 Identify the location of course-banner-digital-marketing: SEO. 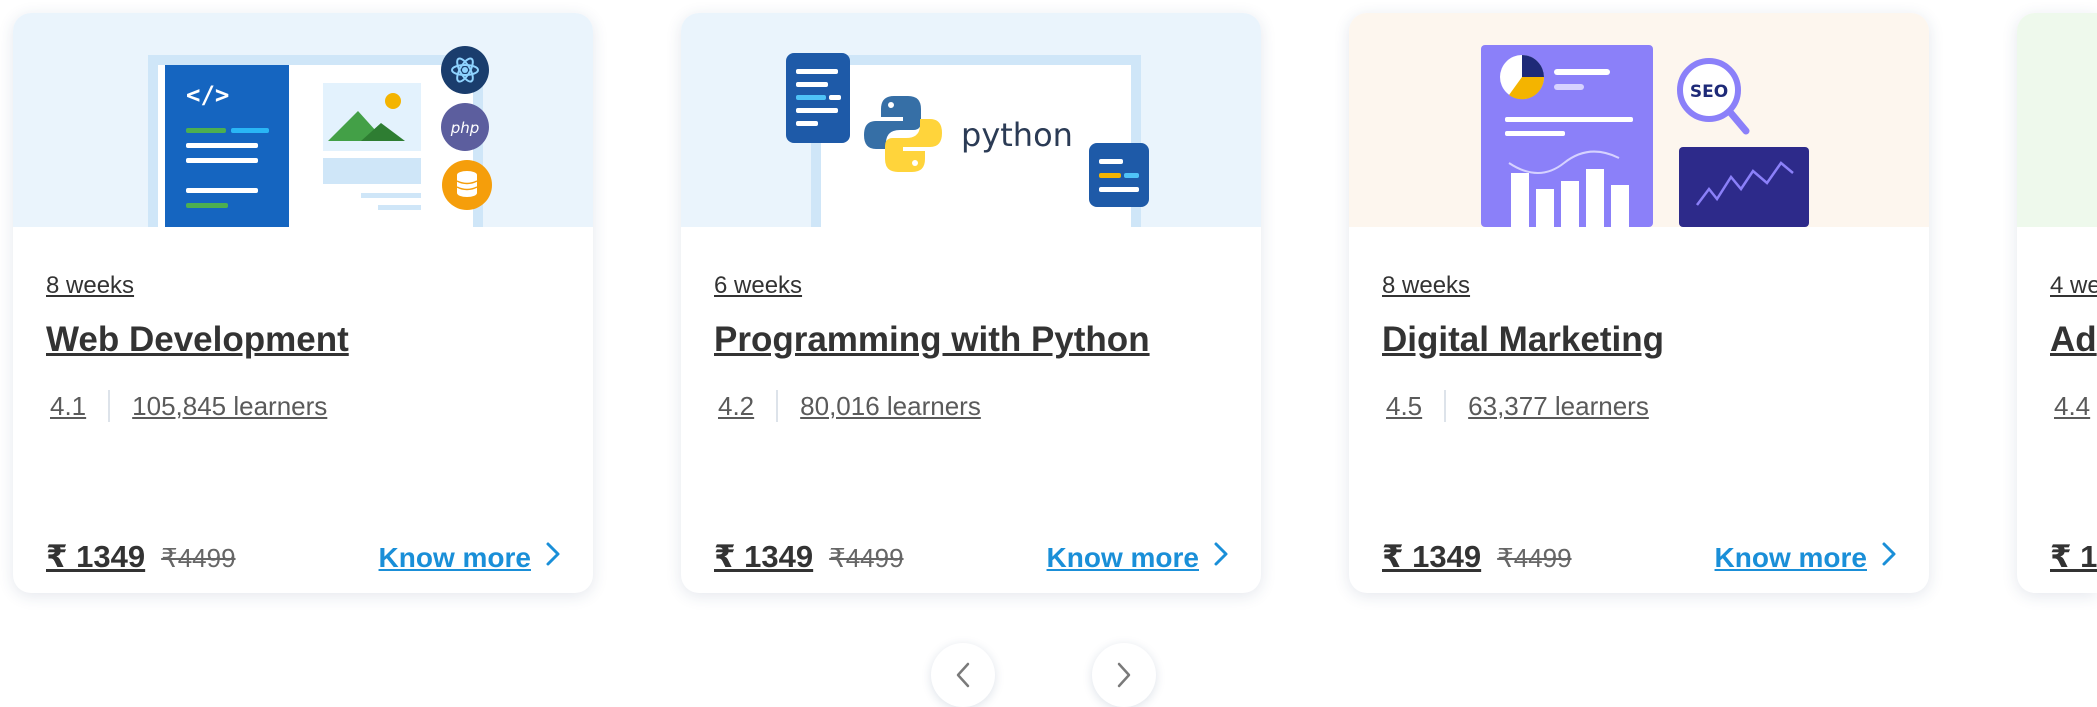
(1639, 120).